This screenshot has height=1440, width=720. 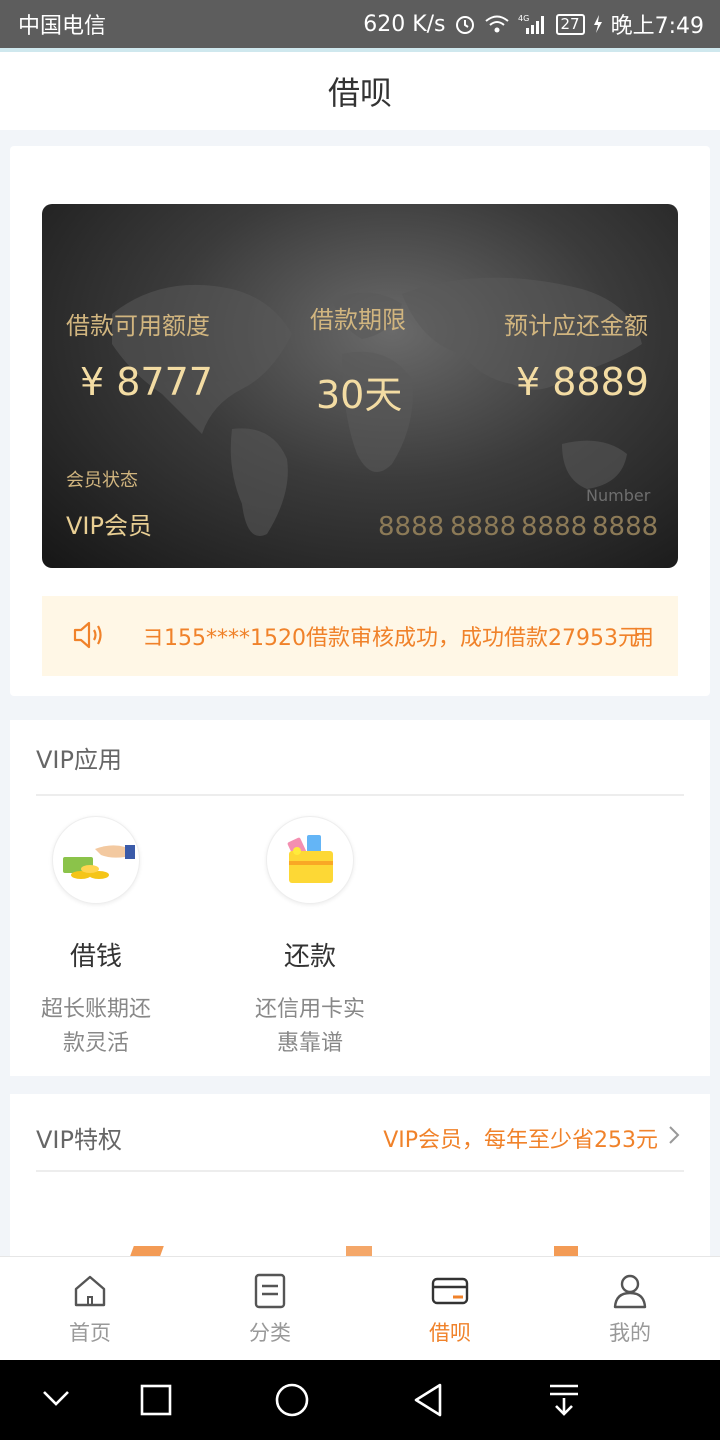 I want to click on hide-nav-icon, so click(x=56, y=1400).